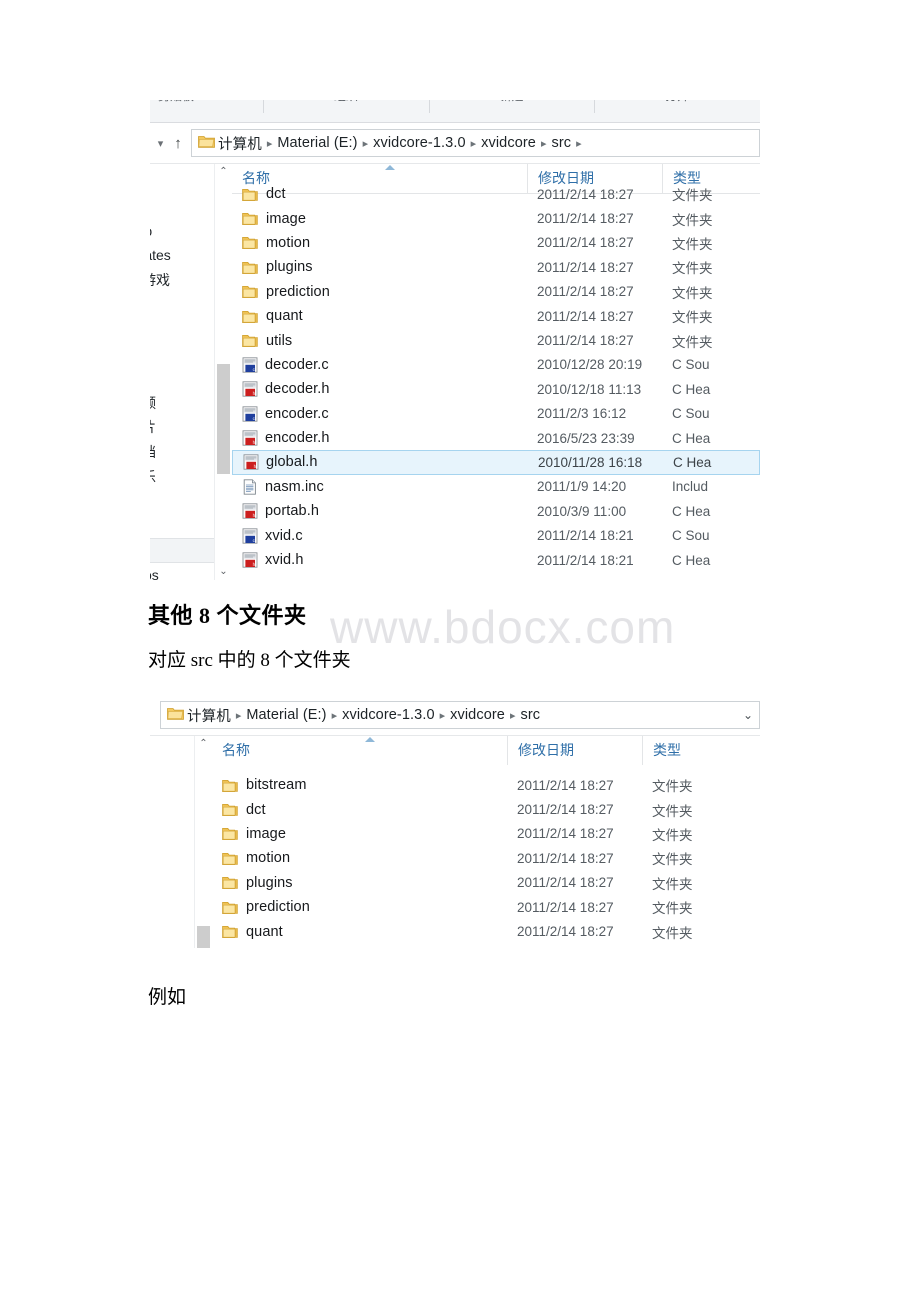 Image resolution: width=920 pixels, height=1302 pixels. I want to click on cell-name: h xvid.h, so click(379, 560).